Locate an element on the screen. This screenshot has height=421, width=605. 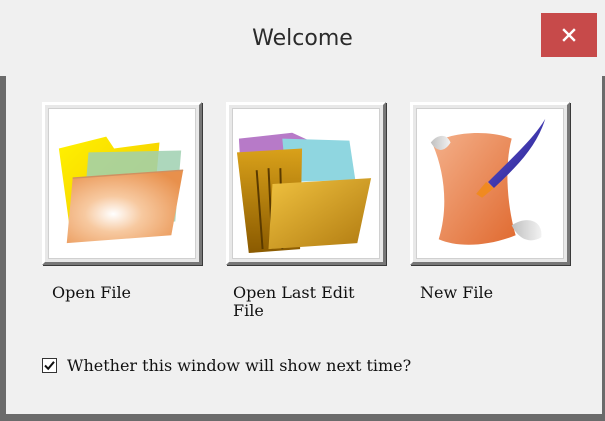
open-last-edit-file-button is located at coordinates (306, 183).